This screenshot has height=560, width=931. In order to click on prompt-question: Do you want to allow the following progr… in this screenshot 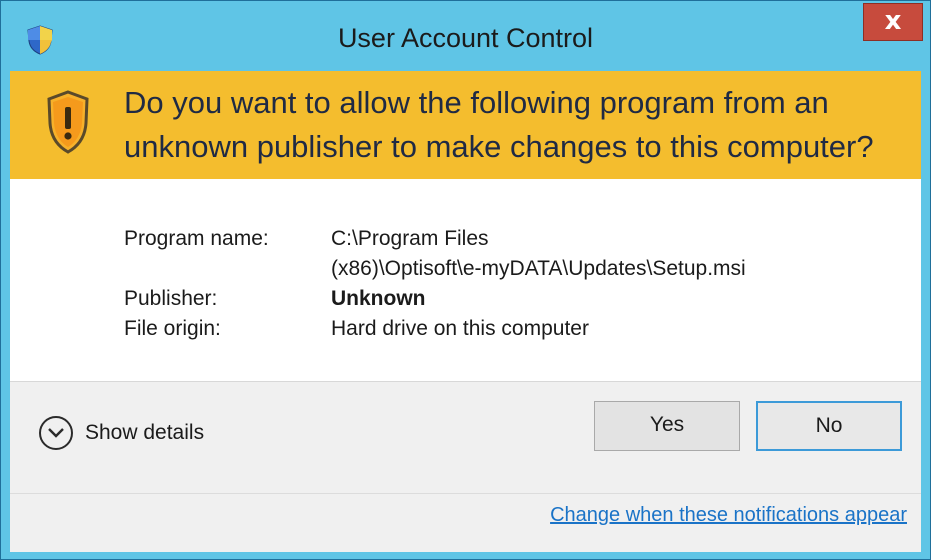, I will do `click(519, 125)`.